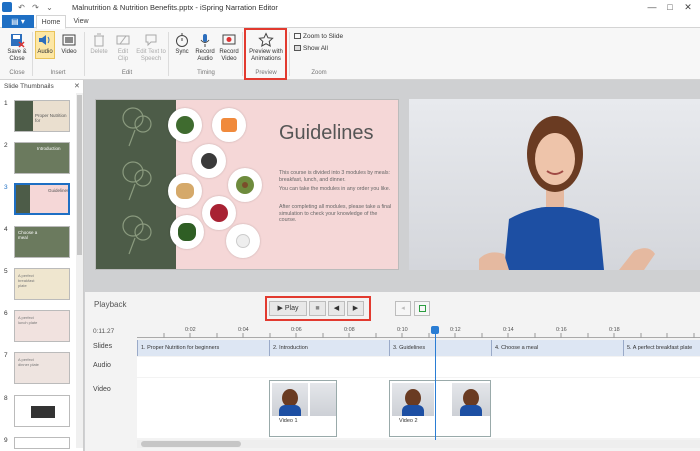 The width and height of the screenshot is (700, 451). I want to click on tab-home: Home, so click(51, 22).